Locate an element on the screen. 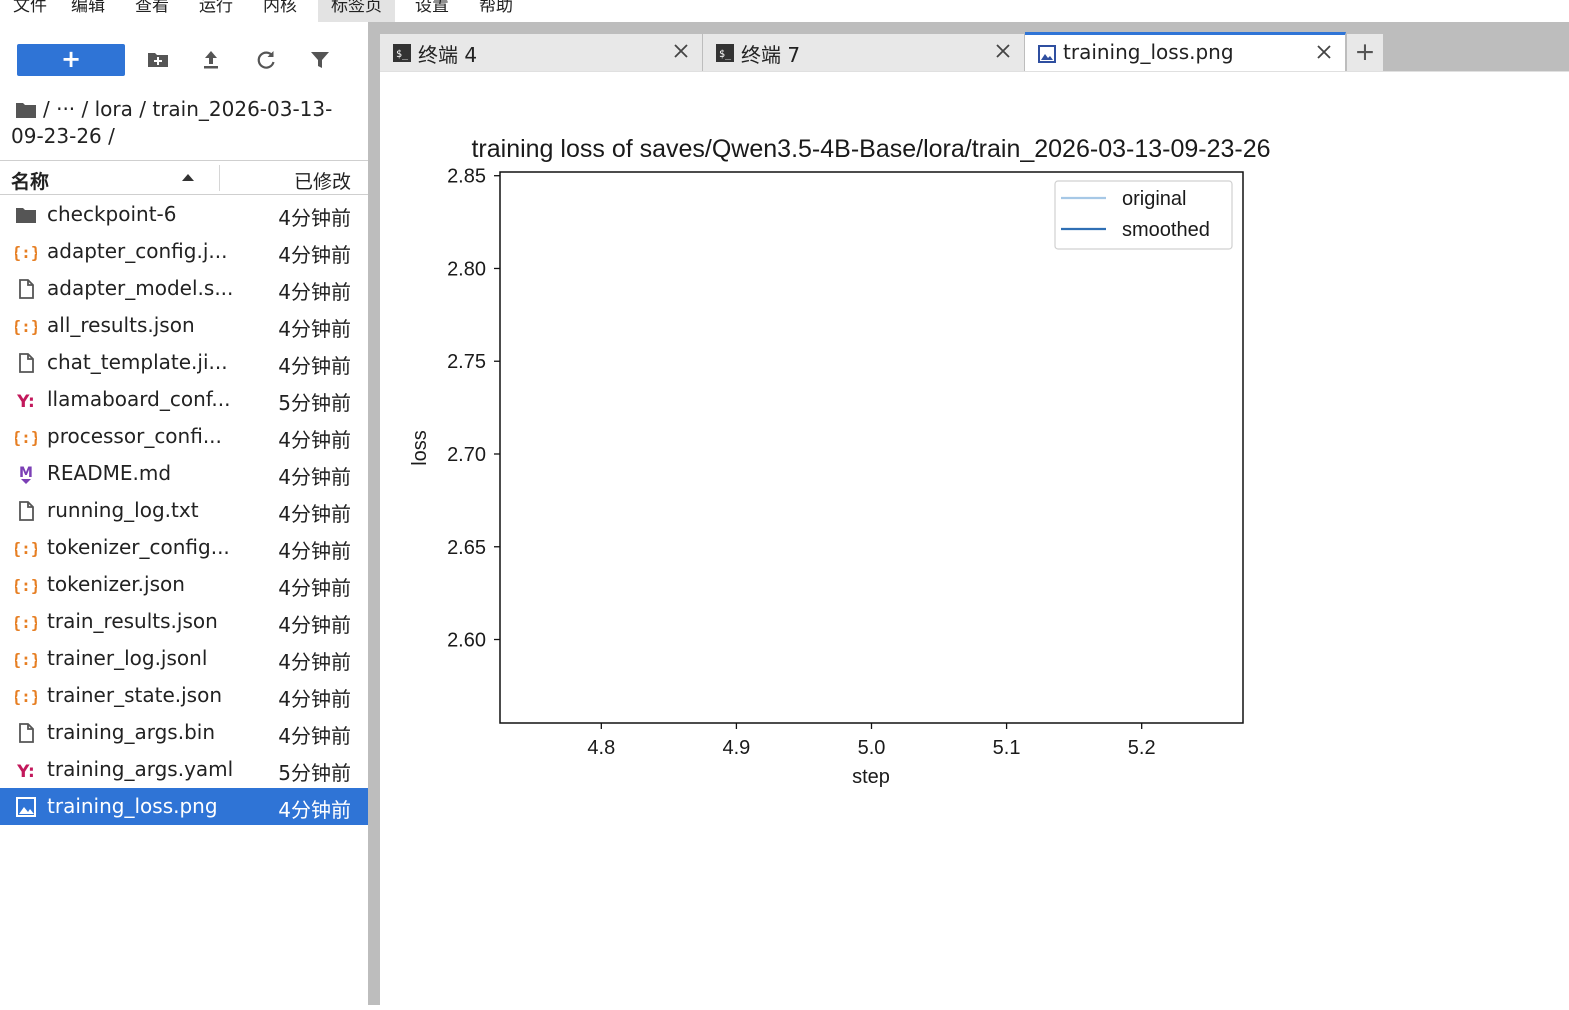 Image resolution: width=1569 pixels, height=1010 pixels. file-list-item: Y: llamaboard_conf... 5分钟前 is located at coordinates (184, 399).